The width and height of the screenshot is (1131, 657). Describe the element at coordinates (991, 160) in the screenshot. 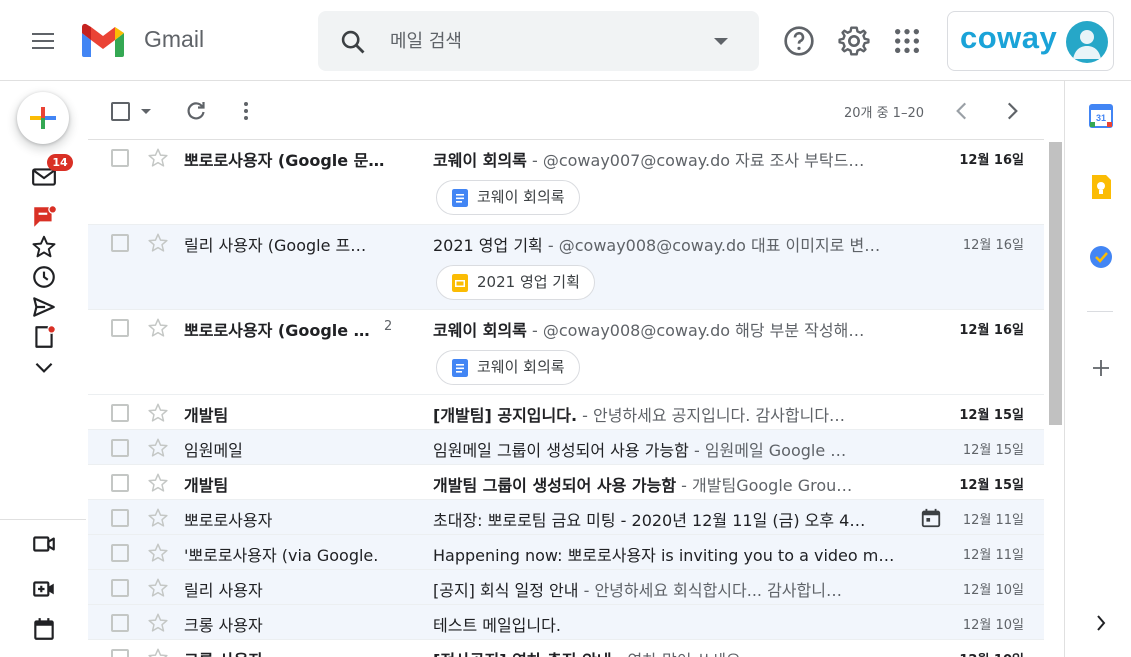

I see `mail-date: 12월 16일` at that location.